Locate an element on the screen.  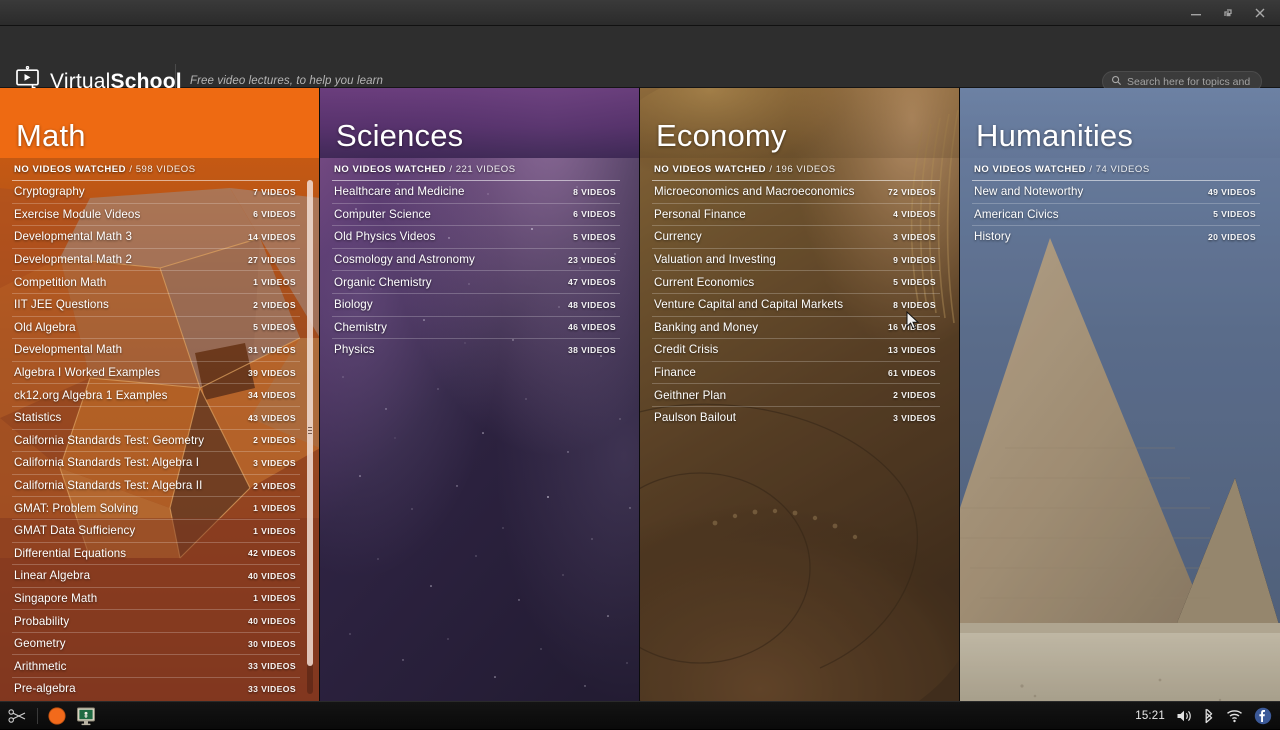
clock: 15:21 is located at coordinates (1150, 716).